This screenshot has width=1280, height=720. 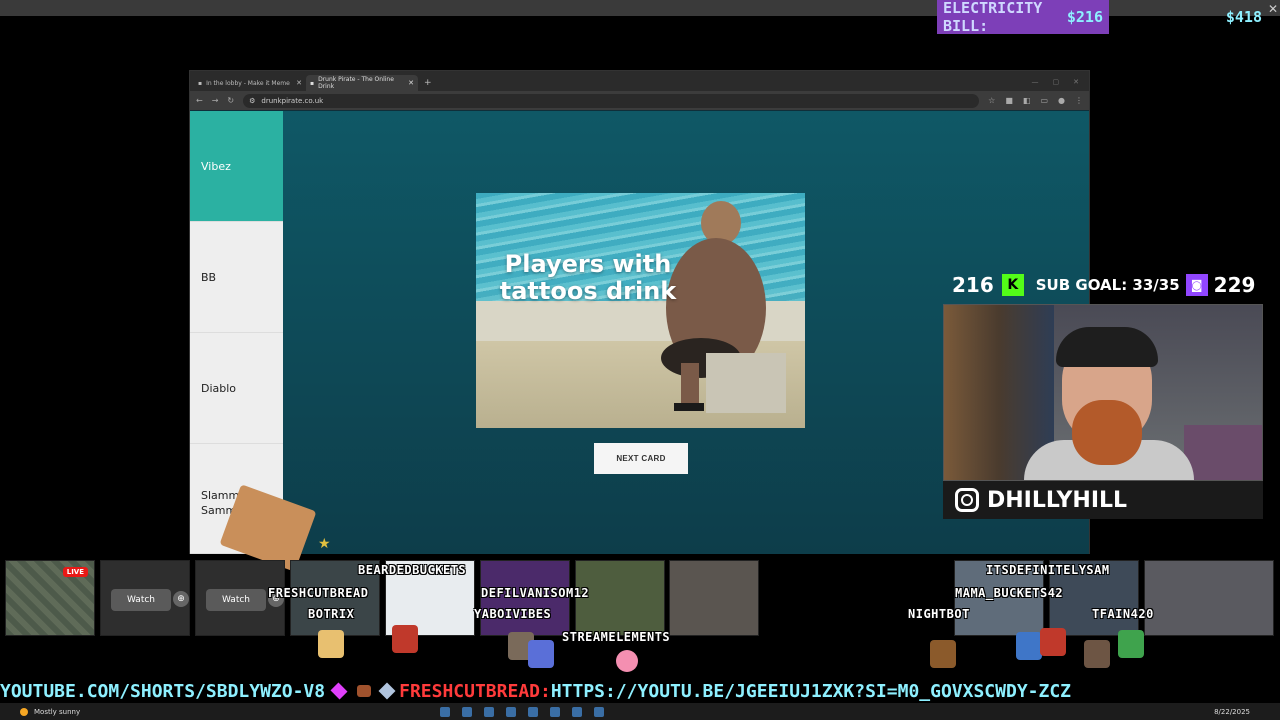 I want to click on profile-avatar: ●, so click(x=1061, y=100).